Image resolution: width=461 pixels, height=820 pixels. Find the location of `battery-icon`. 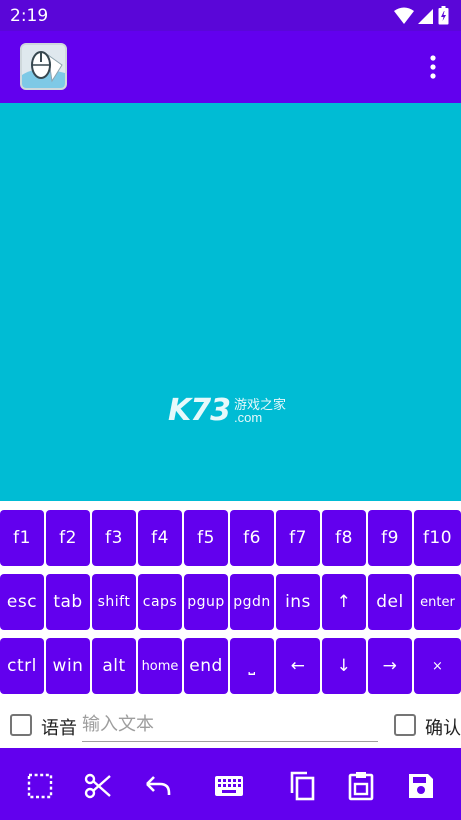

battery-icon is located at coordinates (443, 15).